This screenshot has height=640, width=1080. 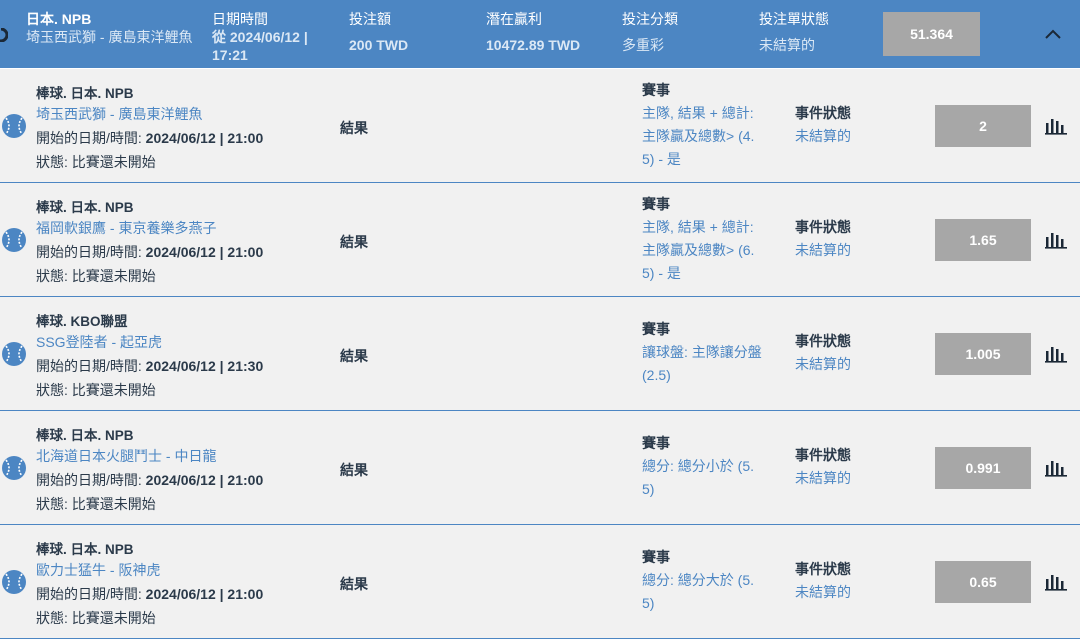 I want to click on row-event-line: (2.5), so click(x=656, y=375).